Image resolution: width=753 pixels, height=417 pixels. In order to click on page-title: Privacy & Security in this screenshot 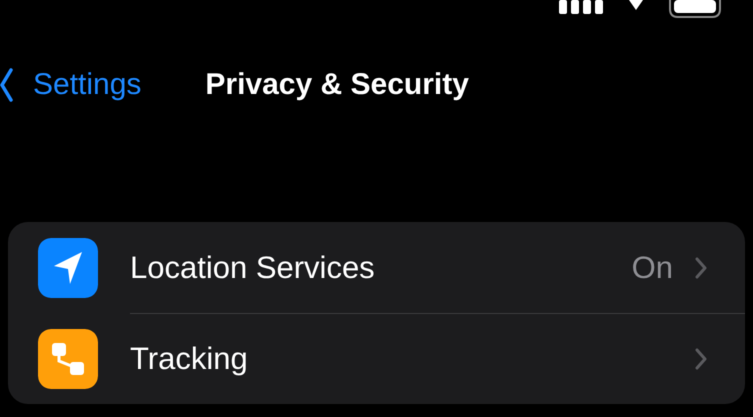, I will do `click(337, 85)`.